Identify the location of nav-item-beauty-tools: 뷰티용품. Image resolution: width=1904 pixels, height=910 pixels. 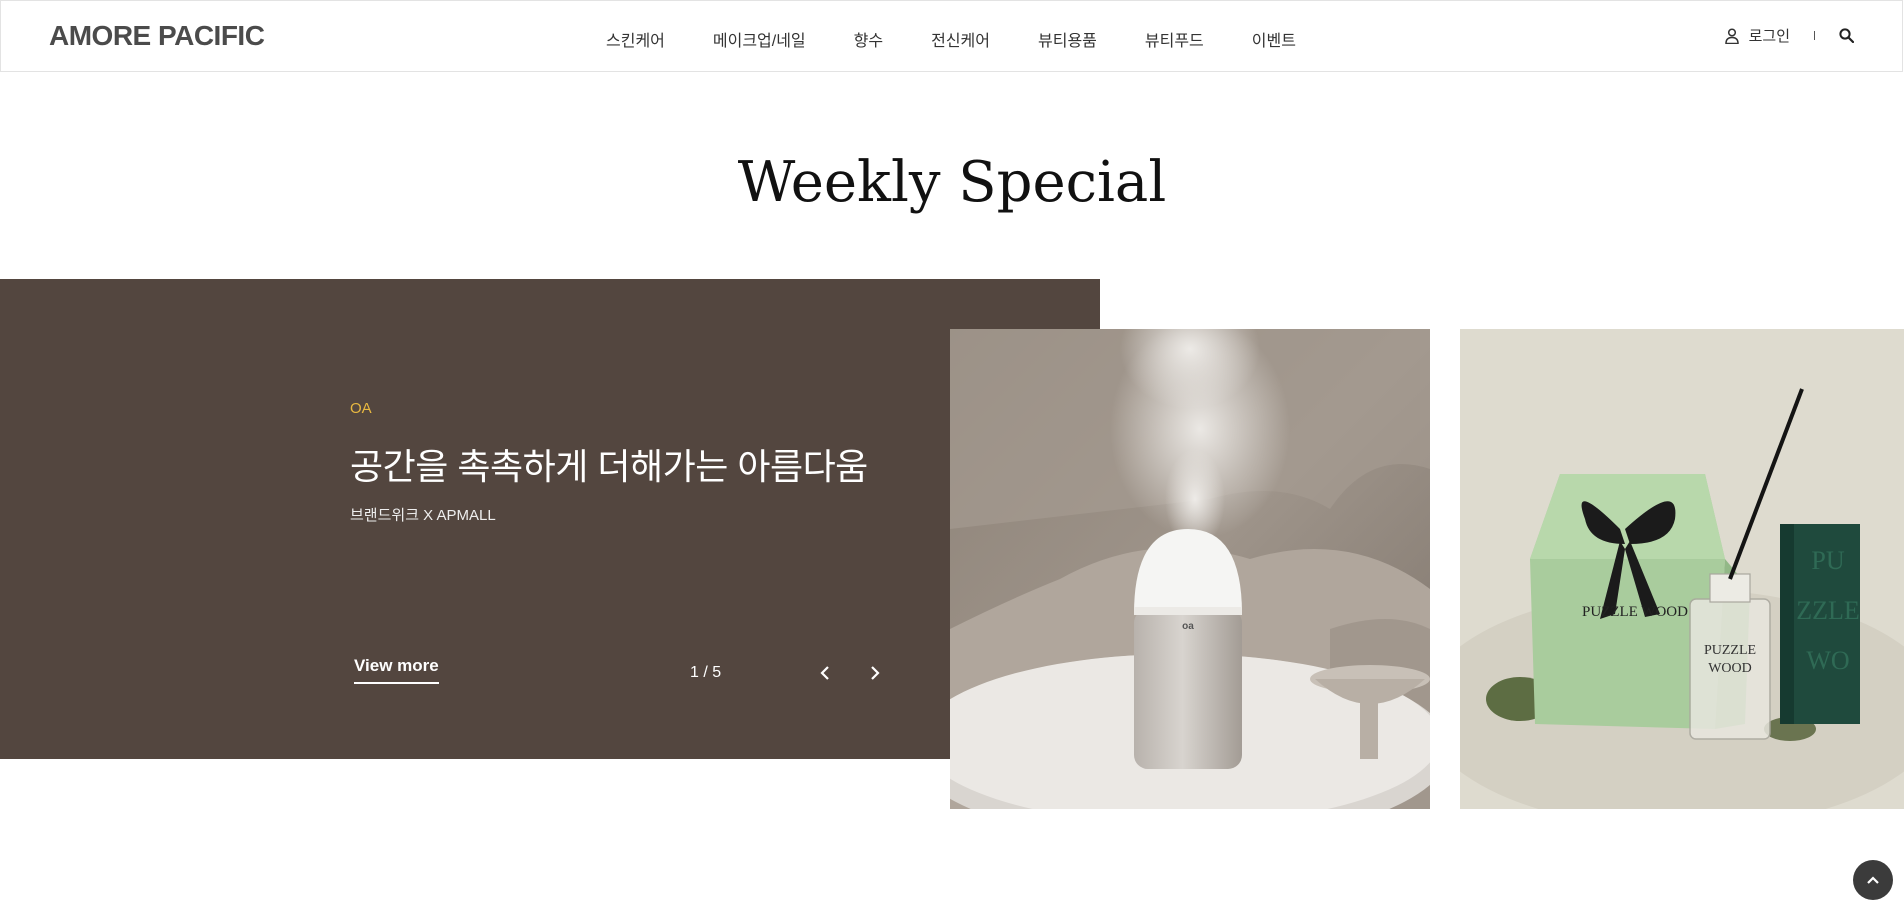
(1067, 39).